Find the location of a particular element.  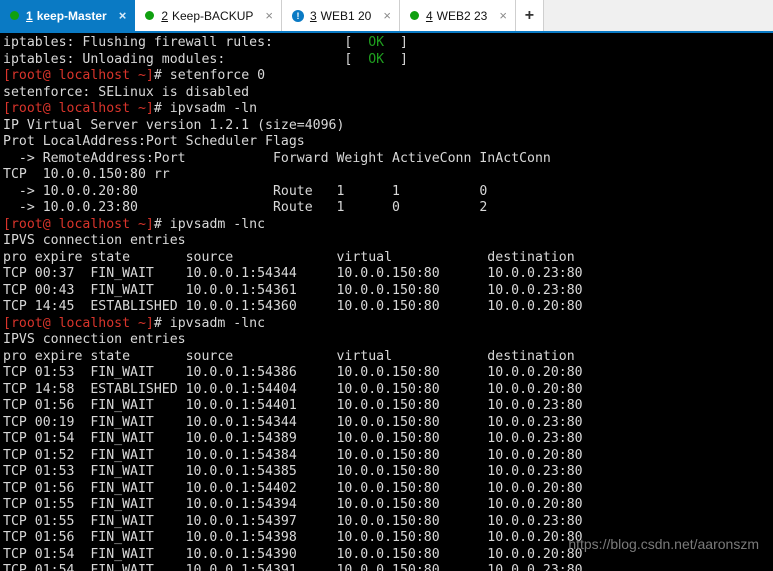

terminal-output-line: TCP 10.0.0.150:80 rr is located at coordinates (388, 175).